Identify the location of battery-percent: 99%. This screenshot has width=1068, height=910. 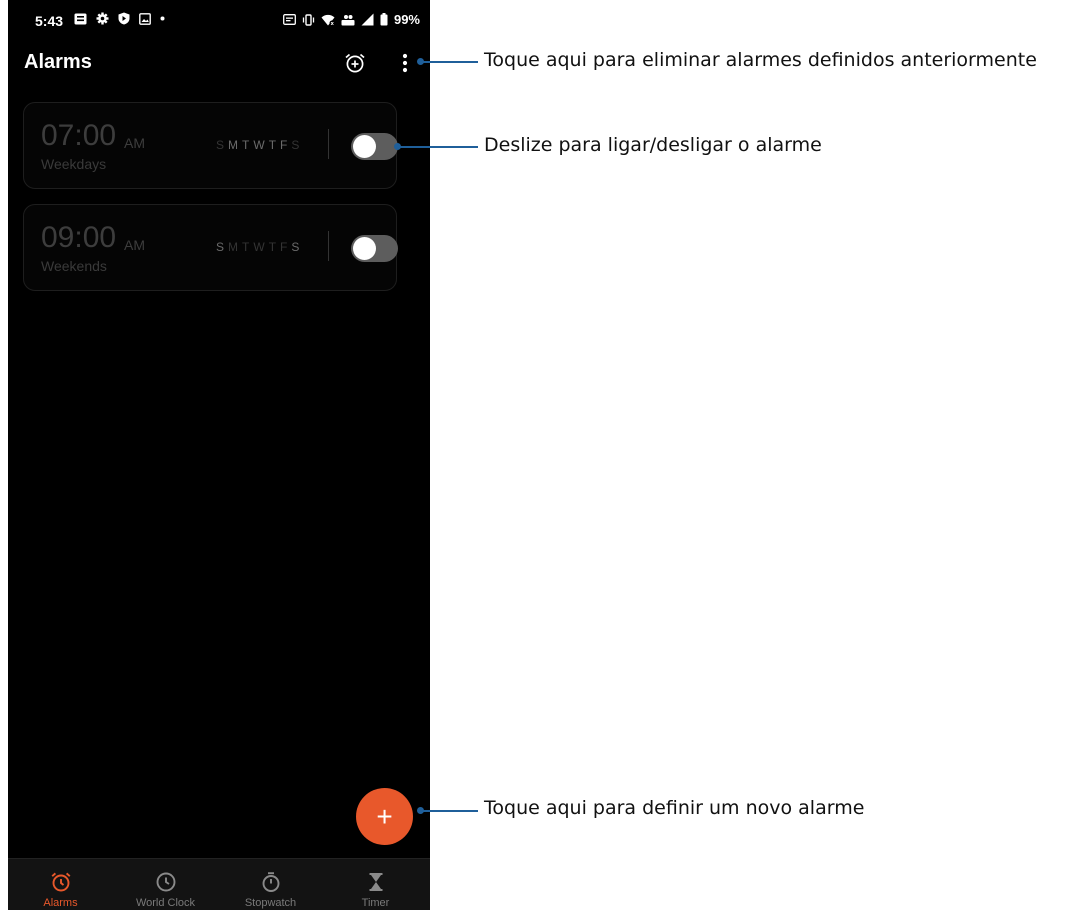
(406, 19).